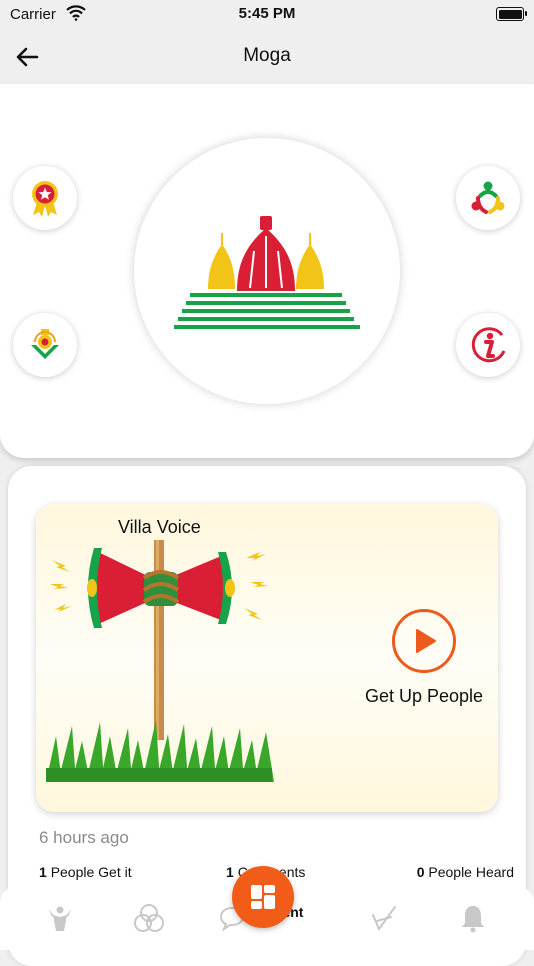 This screenshot has height=966, width=534. I want to click on info-icon, so click(488, 345).